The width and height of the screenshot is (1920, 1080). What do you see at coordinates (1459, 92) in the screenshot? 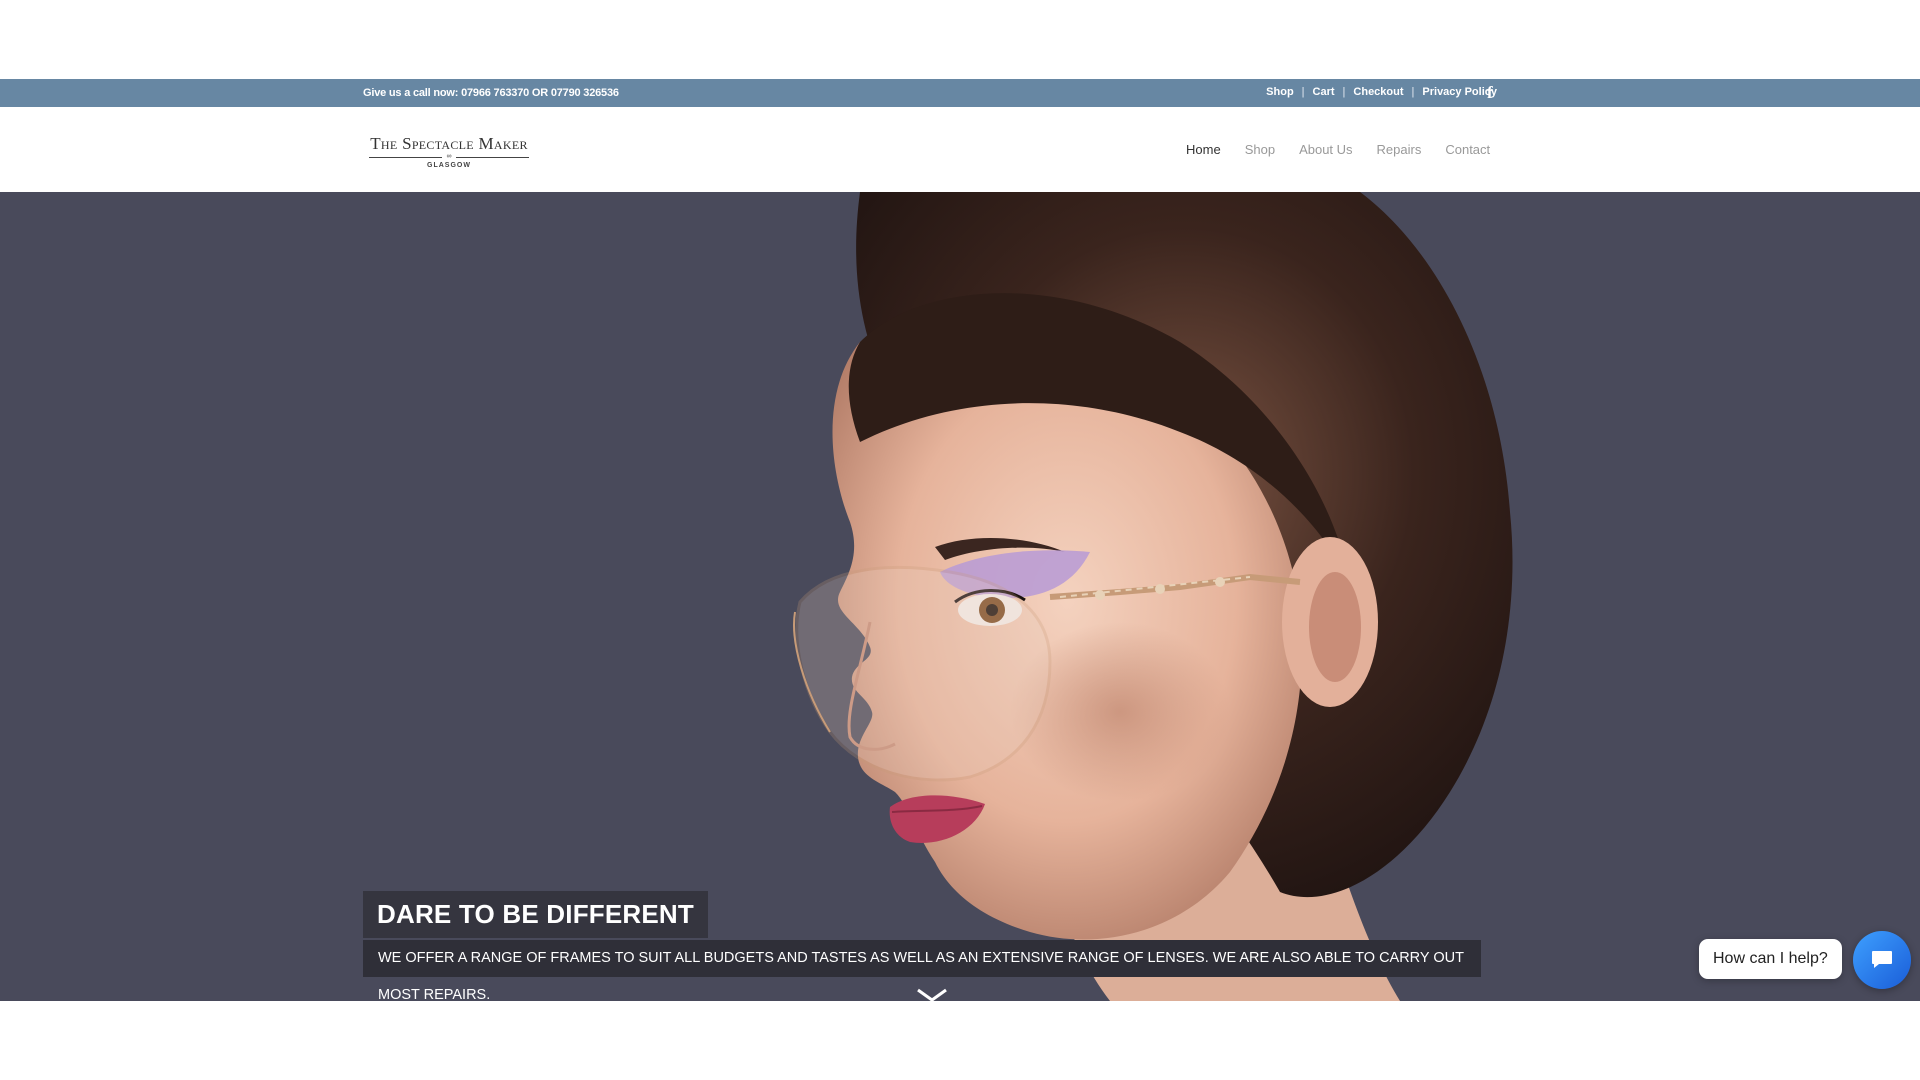
I see `top-link-privacy-policy: Privacy Policy` at bounding box center [1459, 92].